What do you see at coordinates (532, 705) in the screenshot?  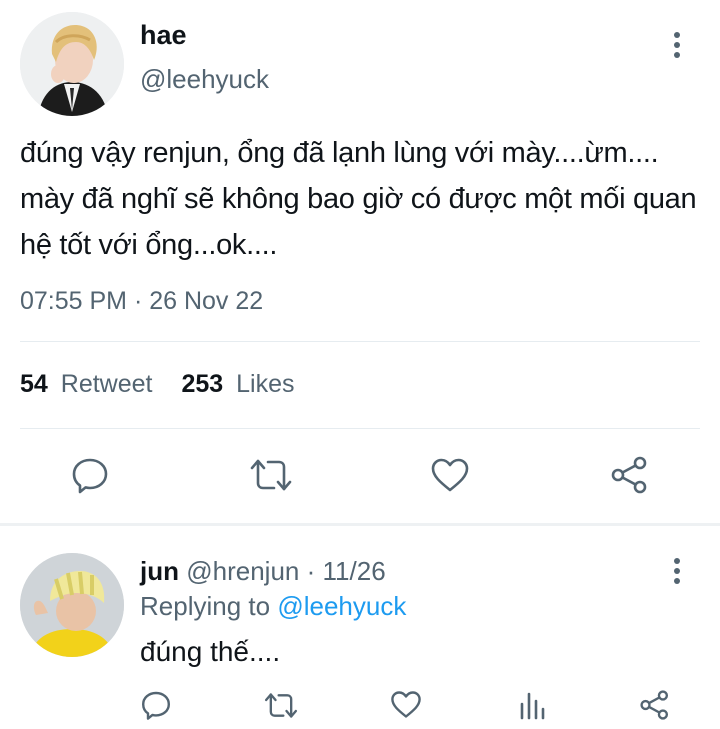 I see `analytics-icon` at bounding box center [532, 705].